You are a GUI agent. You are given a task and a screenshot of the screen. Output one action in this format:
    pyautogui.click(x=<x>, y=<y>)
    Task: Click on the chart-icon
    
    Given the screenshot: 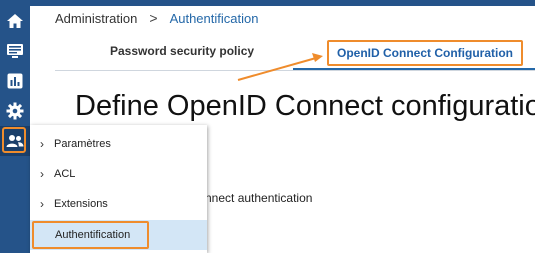 What is the action you would take?
    pyautogui.click(x=15, y=81)
    